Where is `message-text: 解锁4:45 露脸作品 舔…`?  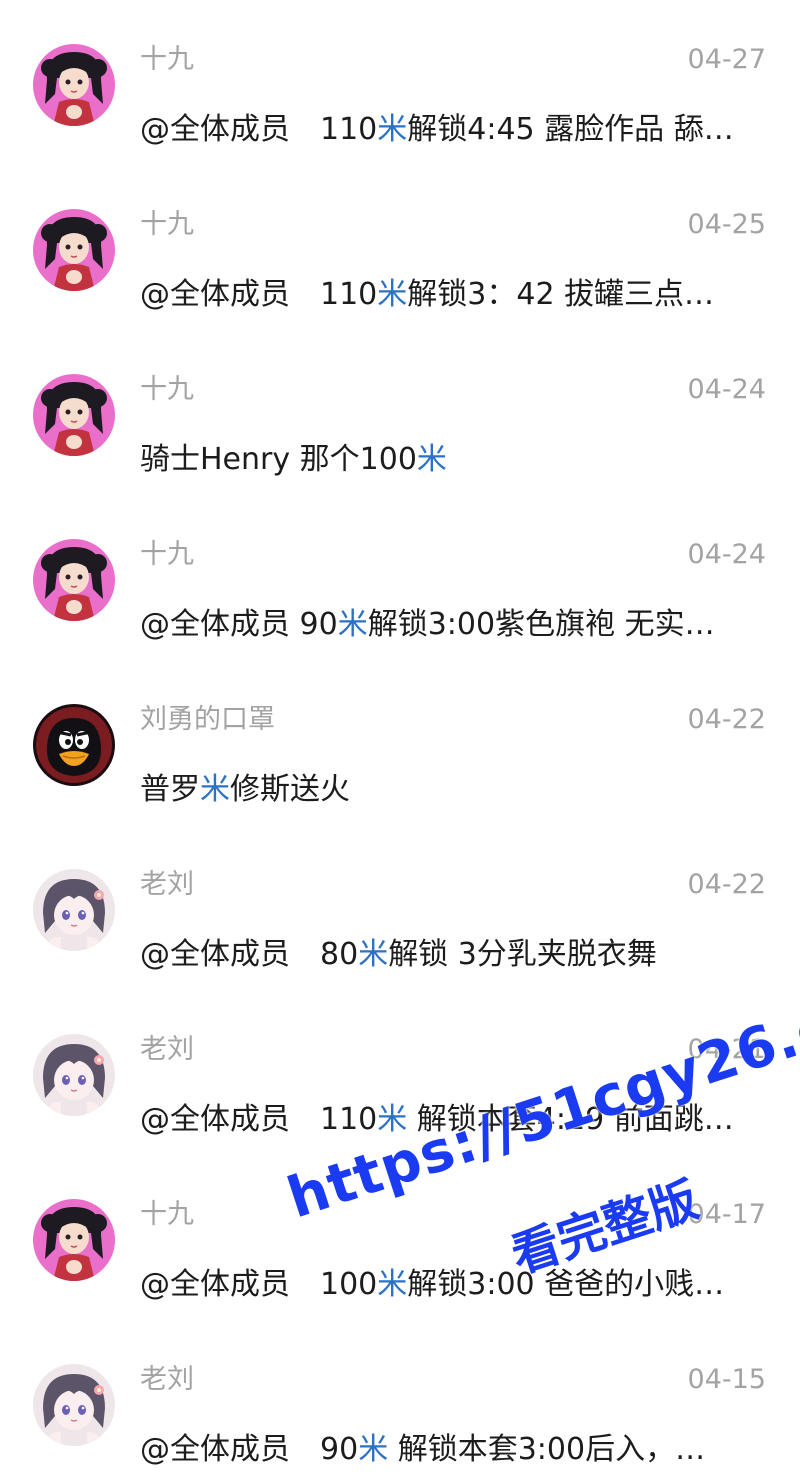 message-text: 解锁4:45 露脸作品 舔… is located at coordinates (570, 129).